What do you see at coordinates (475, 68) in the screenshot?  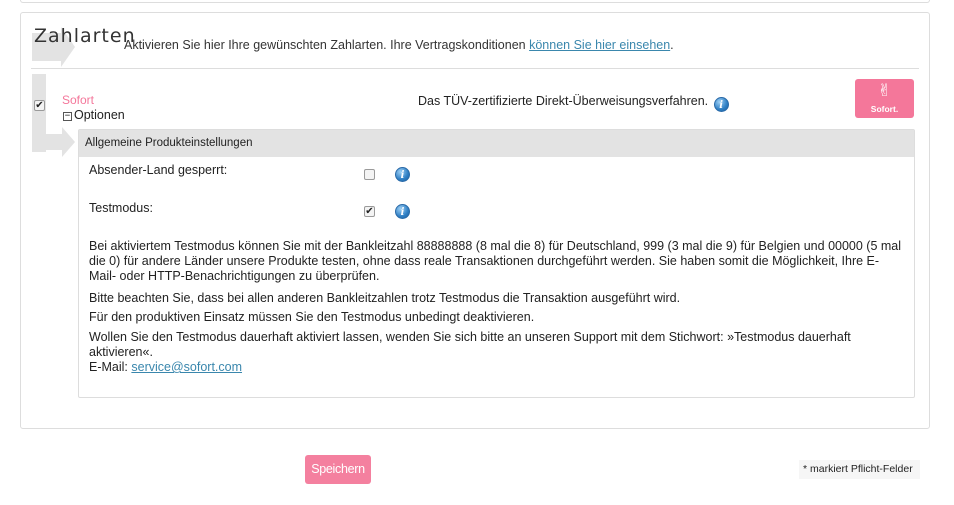 I see `divider` at bounding box center [475, 68].